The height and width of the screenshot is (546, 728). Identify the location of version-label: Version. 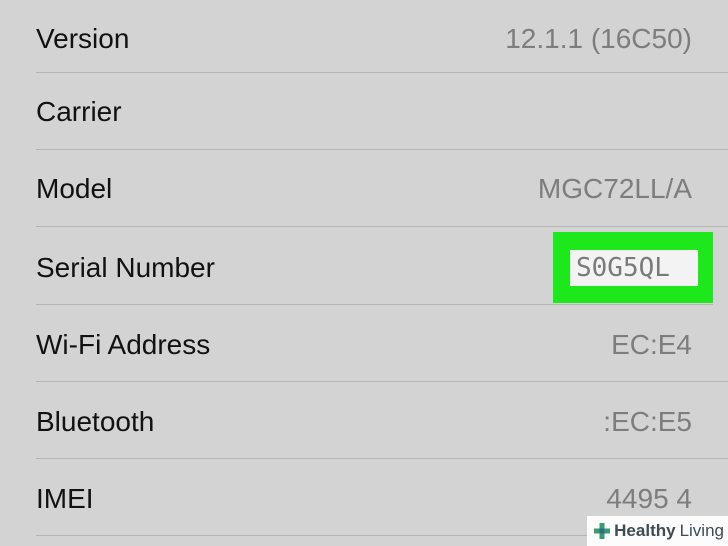
(83, 38).